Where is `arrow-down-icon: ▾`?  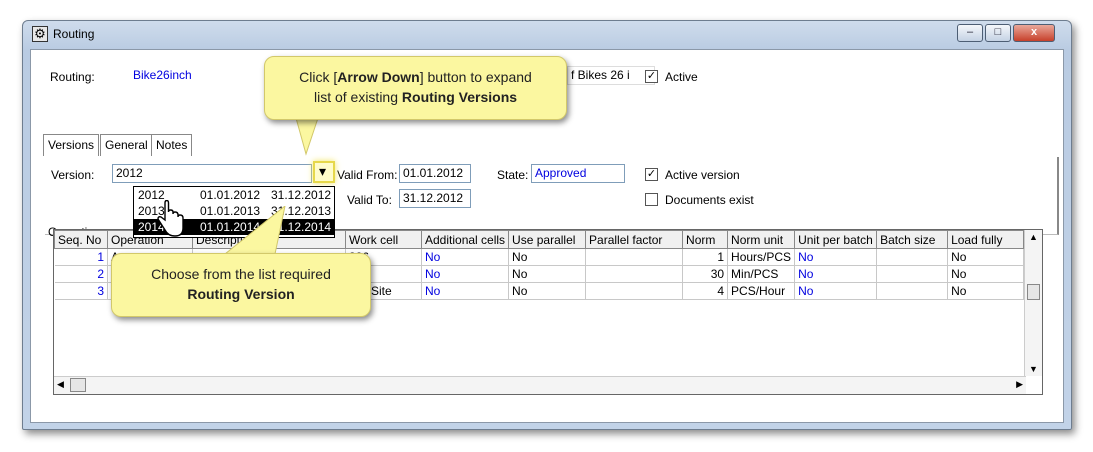 arrow-down-icon: ▾ is located at coordinates (323, 171).